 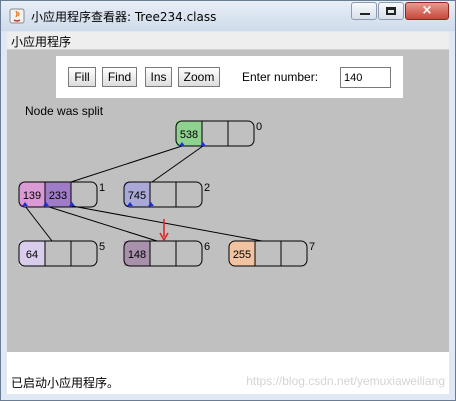 I want to click on zoom-button: Zoom, so click(x=199, y=77).